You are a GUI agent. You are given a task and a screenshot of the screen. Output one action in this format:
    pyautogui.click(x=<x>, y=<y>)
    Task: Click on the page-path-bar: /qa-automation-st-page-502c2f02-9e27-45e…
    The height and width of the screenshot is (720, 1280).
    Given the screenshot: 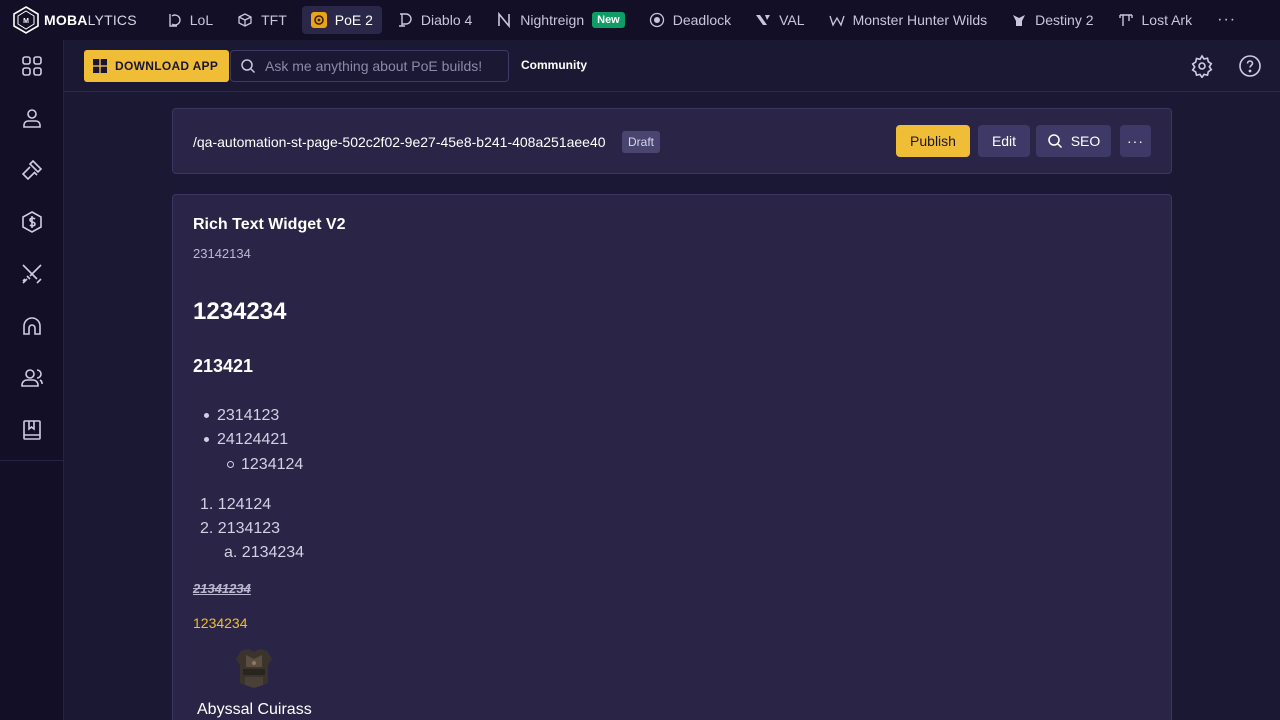 What is the action you would take?
    pyautogui.click(x=672, y=141)
    